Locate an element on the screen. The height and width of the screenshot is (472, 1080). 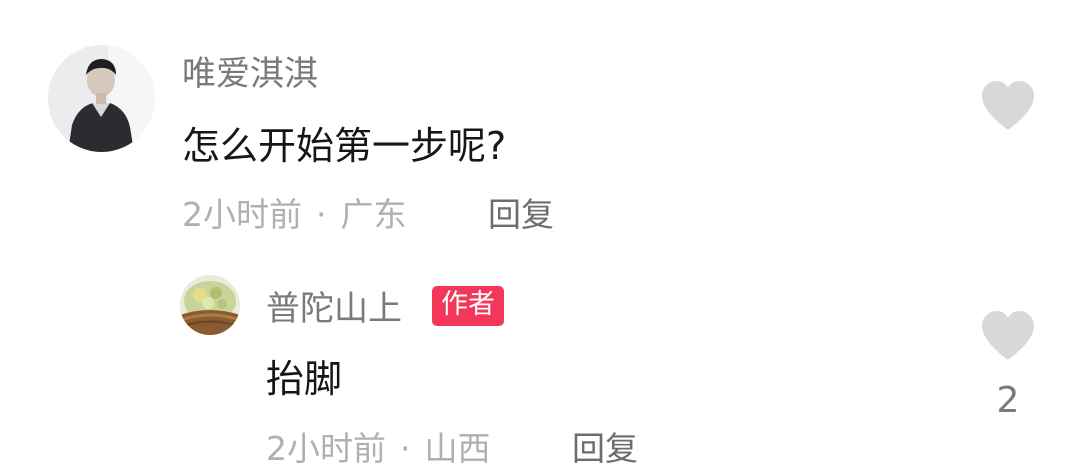
like-button is located at coordinates (1008, 106).